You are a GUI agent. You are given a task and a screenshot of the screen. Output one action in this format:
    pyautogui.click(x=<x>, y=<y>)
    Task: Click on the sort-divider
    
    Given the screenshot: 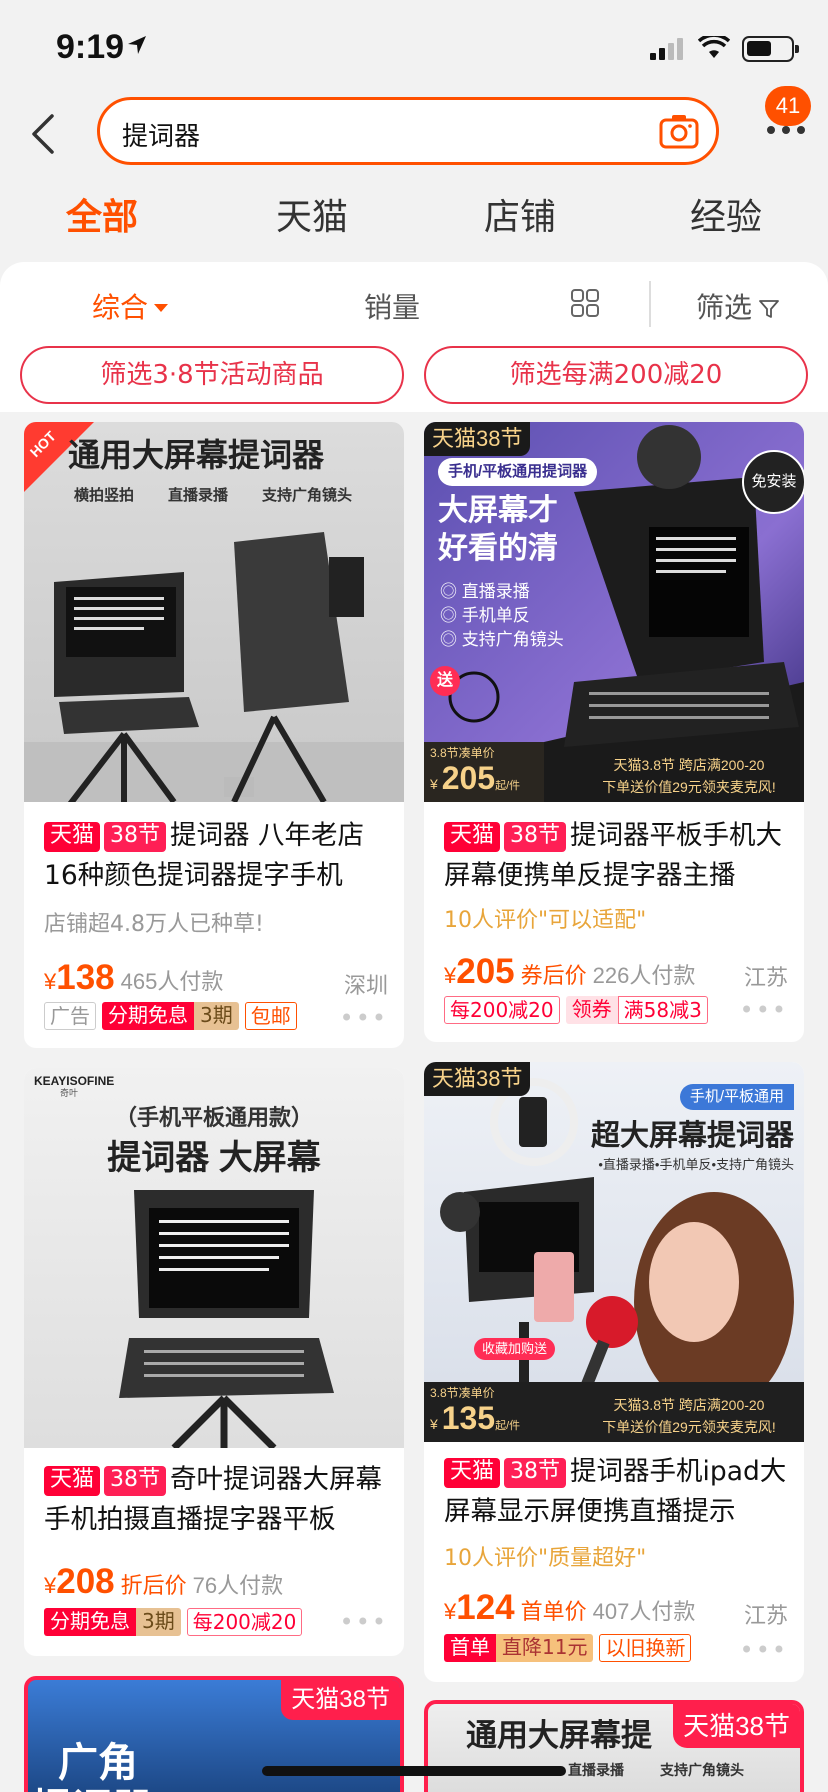 What is the action you would take?
    pyautogui.click(x=650, y=304)
    